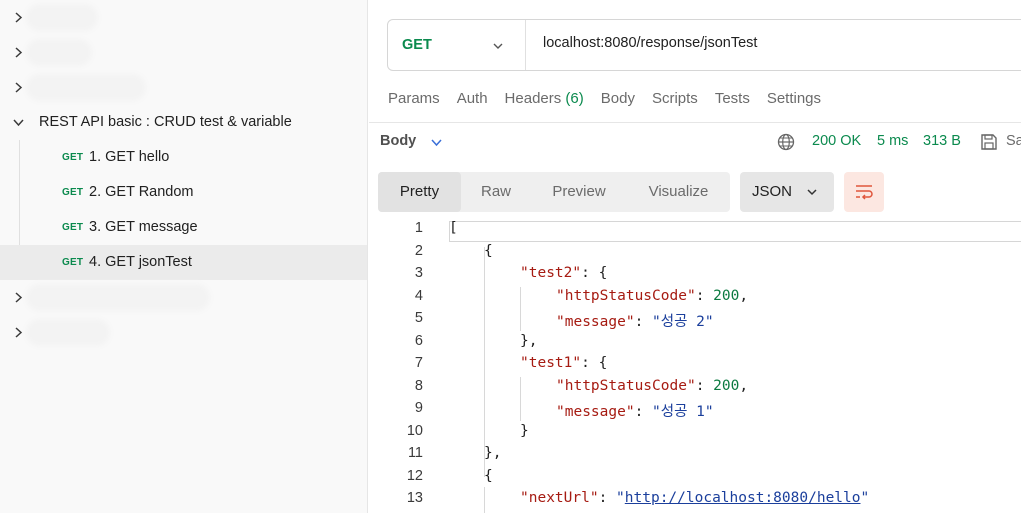 The image size is (1021, 513). I want to click on tab-headers-label: Headers, so click(533, 98).